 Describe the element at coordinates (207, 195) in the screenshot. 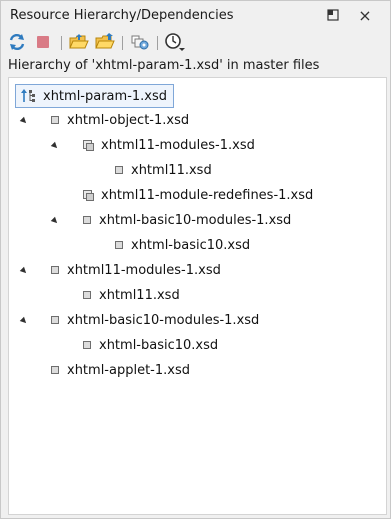

I see `tree-item-label: xhtml11-module-redefines-1.xsd` at that location.